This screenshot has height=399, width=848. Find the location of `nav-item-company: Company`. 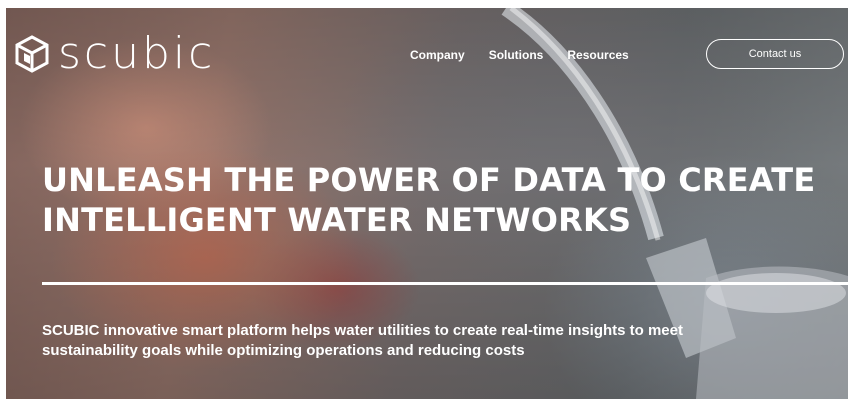

nav-item-company: Company is located at coordinates (437, 55).